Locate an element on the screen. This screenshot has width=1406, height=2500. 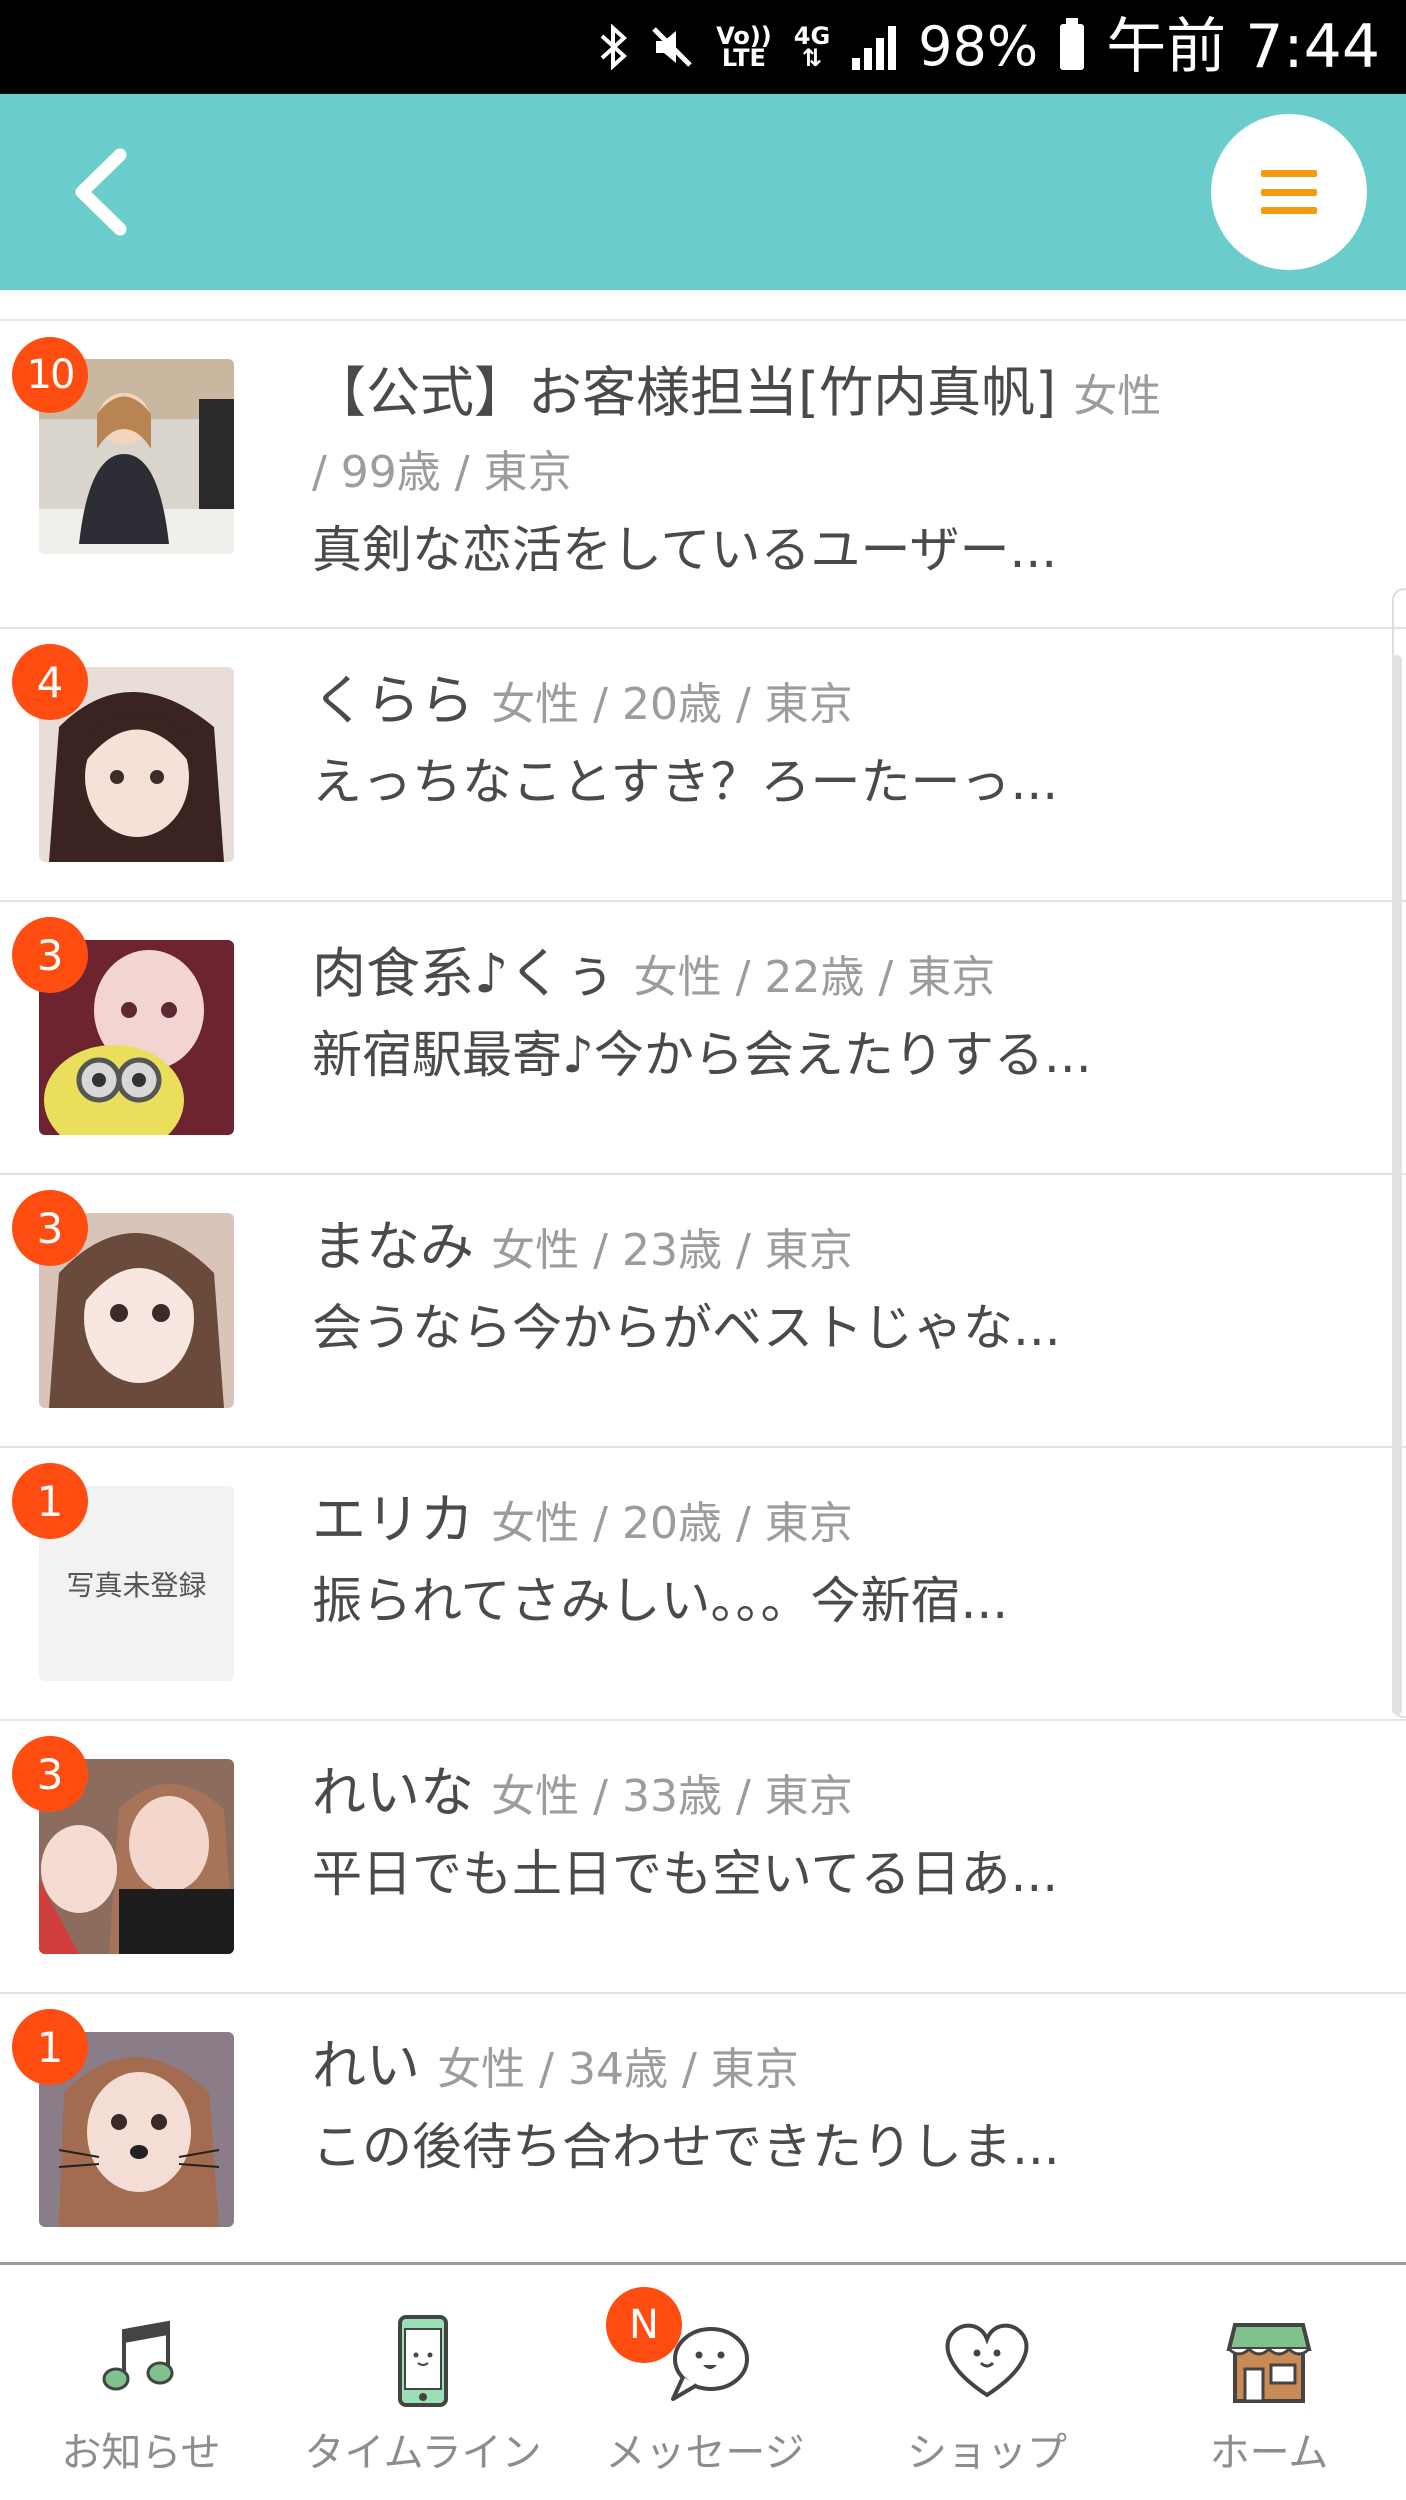
signal-icon is located at coordinates (874, 47).